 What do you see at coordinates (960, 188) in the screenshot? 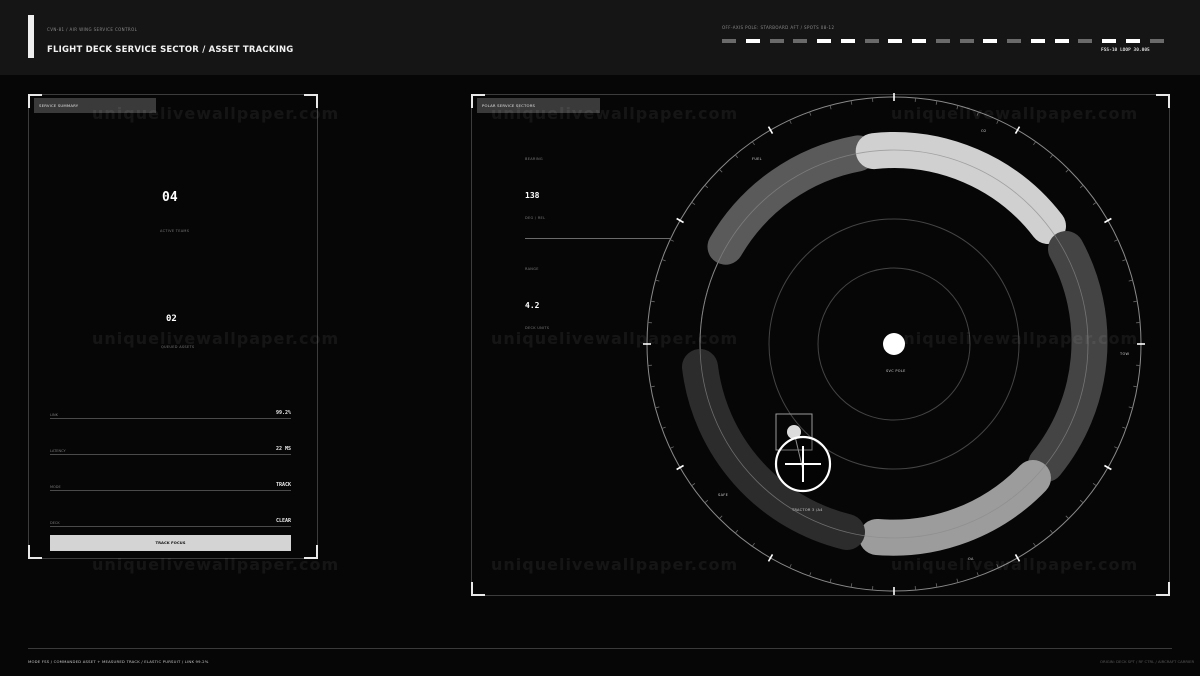
I see `sector-arc-o2` at bounding box center [960, 188].